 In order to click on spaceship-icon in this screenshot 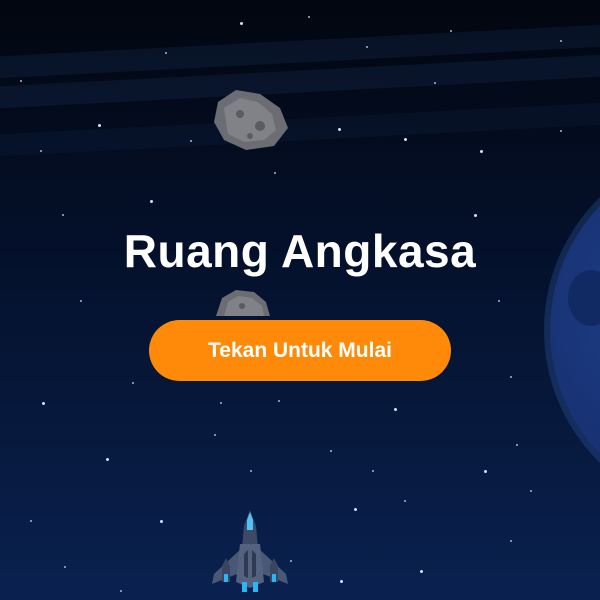, I will do `click(250, 551)`.